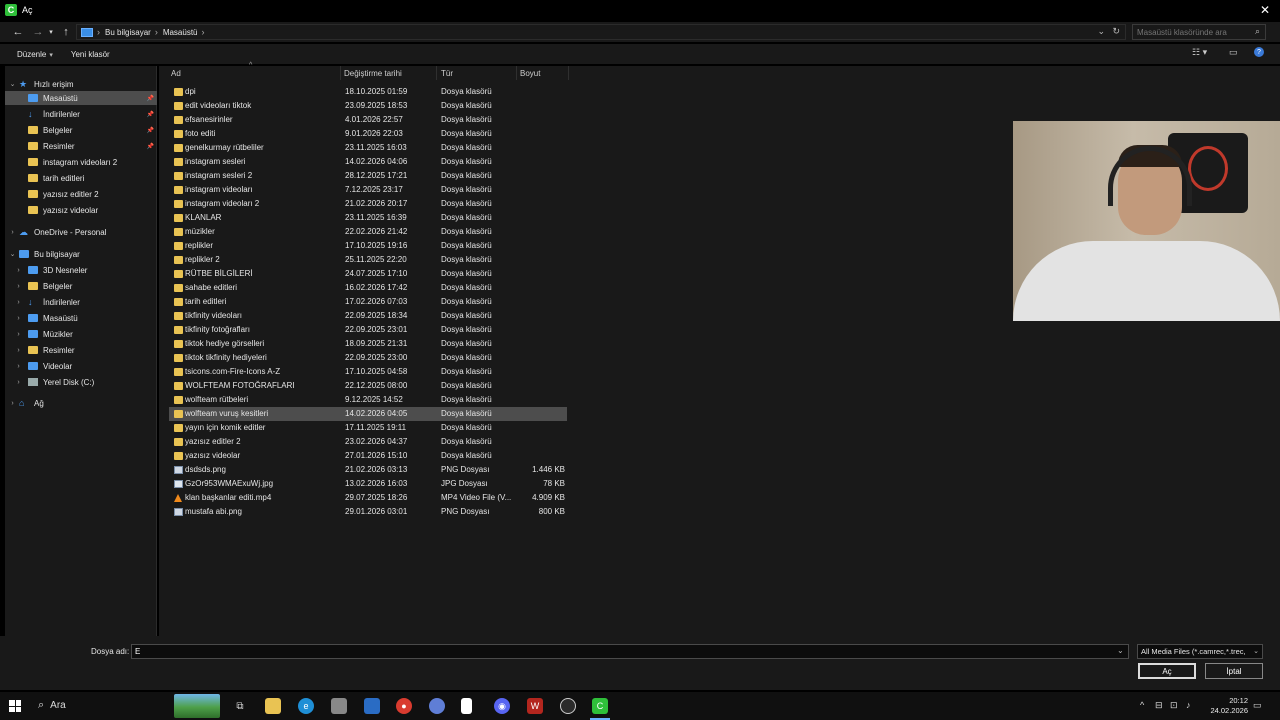 This screenshot has width=1280, height=720. What do you see at coordinates (81, 232) in the screenshot?
I see `nav-onedrive: › ☁ OneDrive - Personal` at bounding box center [81, 232].